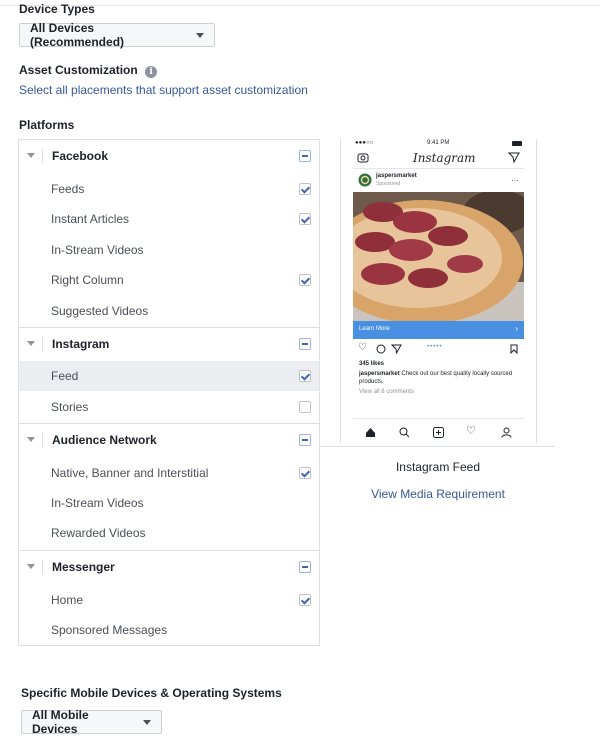 The image size is (600, 748). What do you see at coordinates (438, 143) in the screenshot?
I see `status-time: 9:41 PM` at bounding box center [438, 143].